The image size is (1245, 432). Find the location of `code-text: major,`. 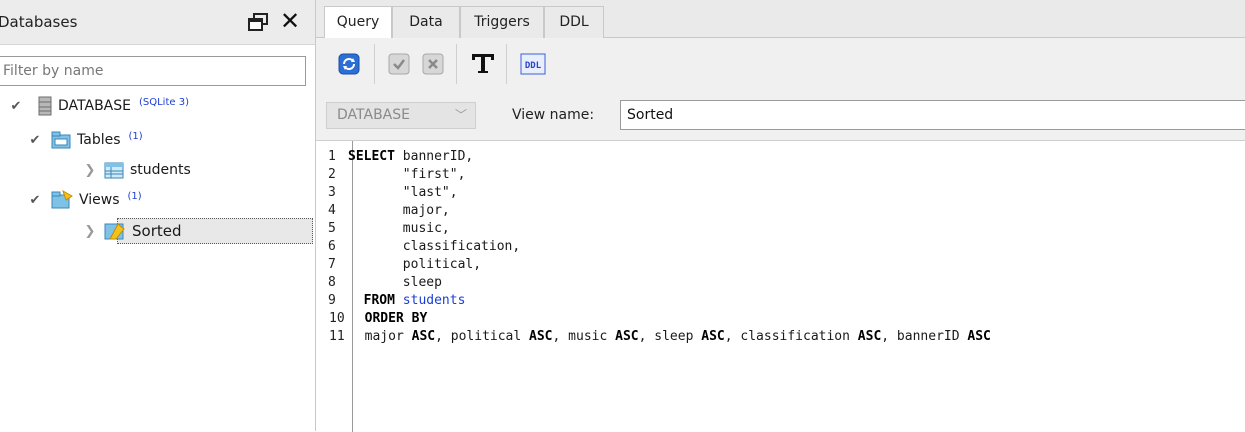

code-text: major, is located at coordinates (399, 210).